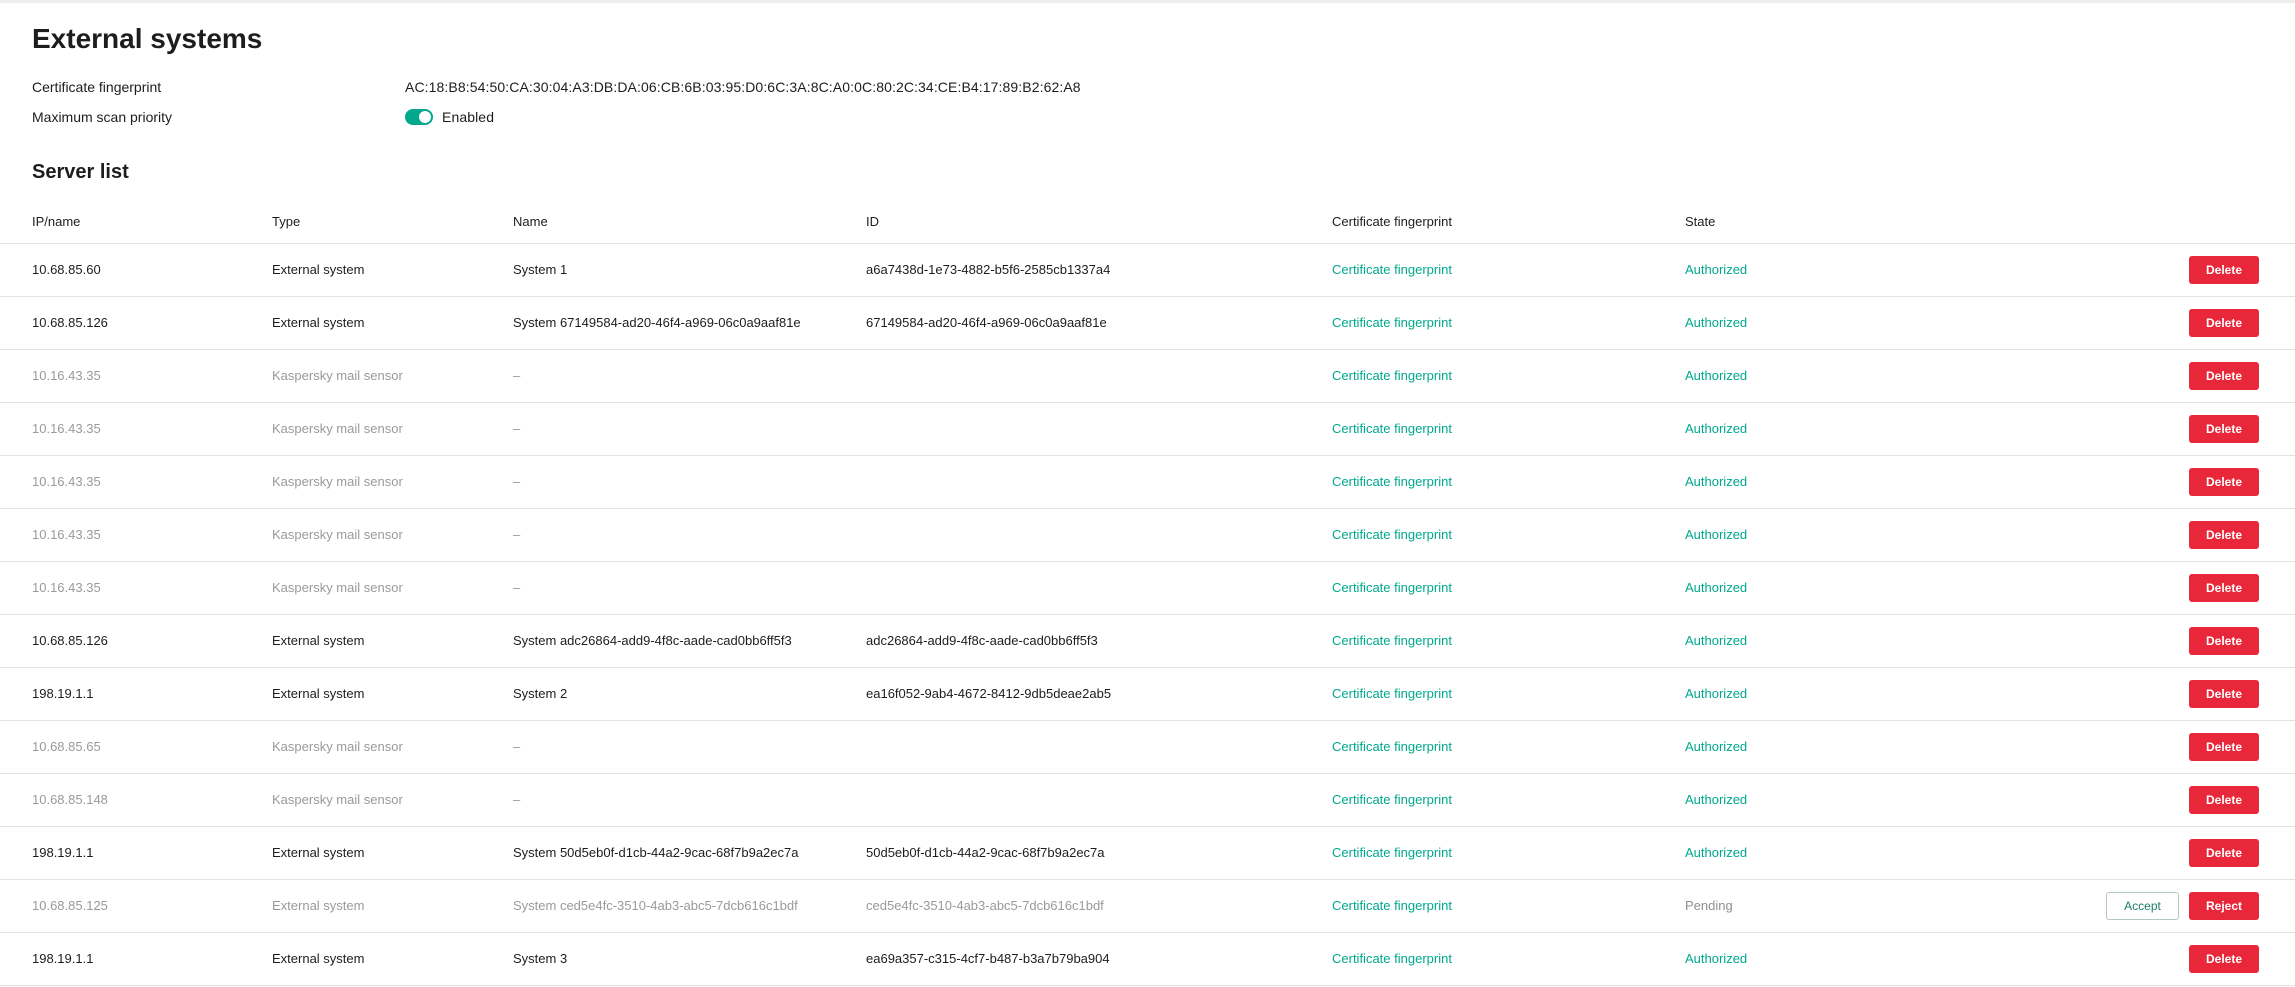 This screenshot has width=2295, height=987. I want to click on column-header-ip: IP/name, so click(56, 222).